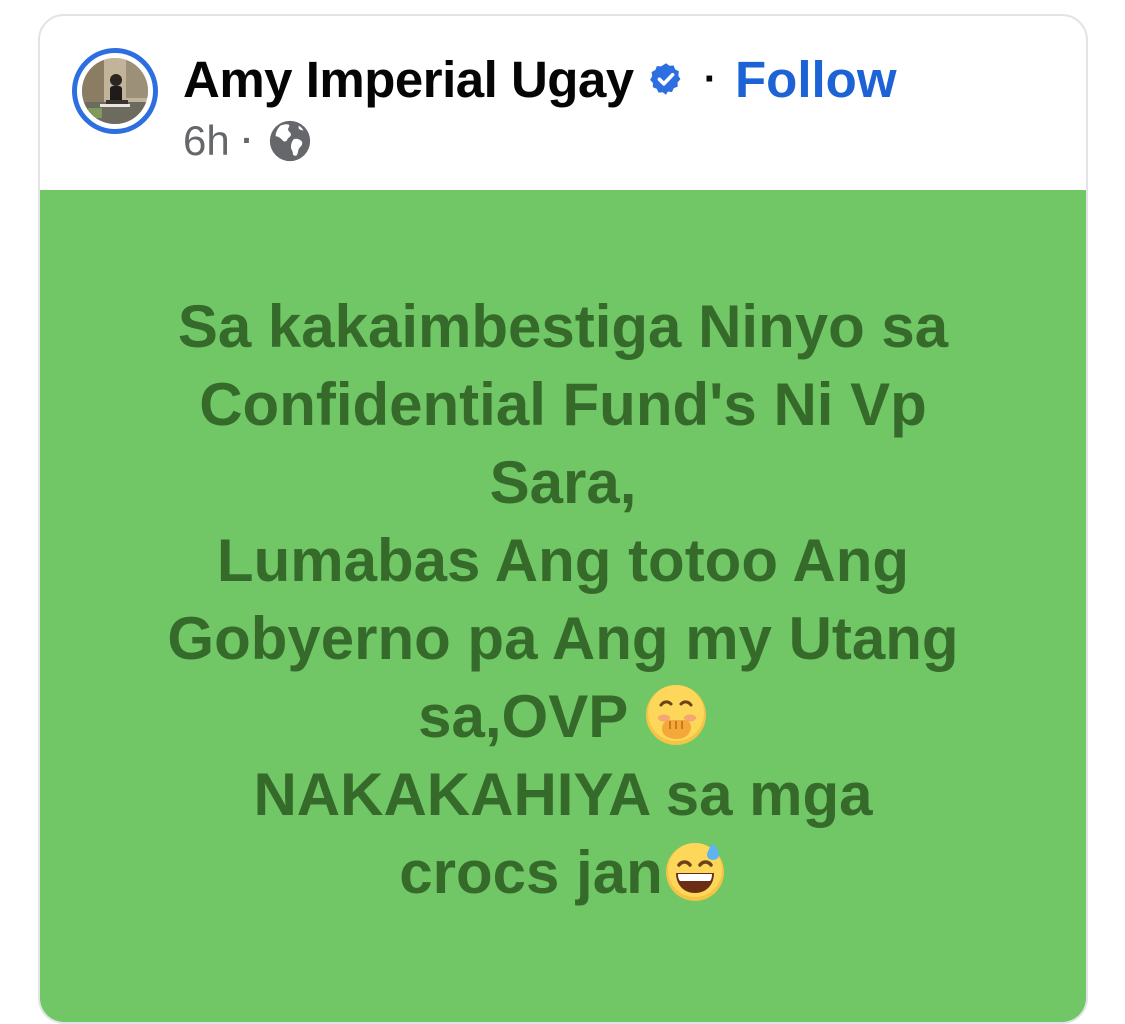 This screenshot has height=1024, width=1125. I want to click on post-line: sa,OVP, so click(531, 716).